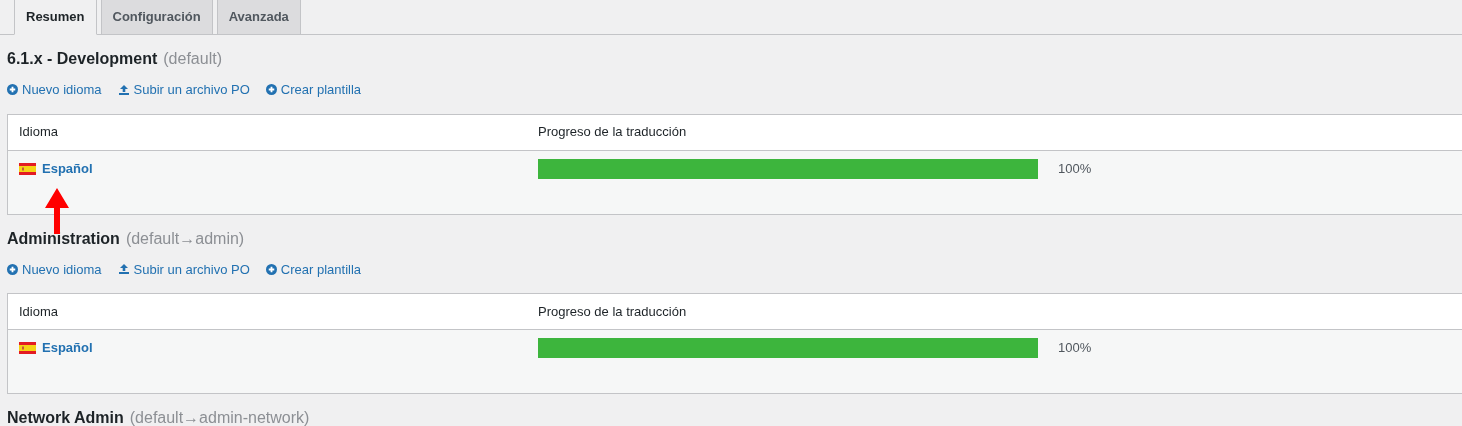  Describe the element at coordinates (258, 17) in the screenshot. I see `tab: Avanzada` at that location.